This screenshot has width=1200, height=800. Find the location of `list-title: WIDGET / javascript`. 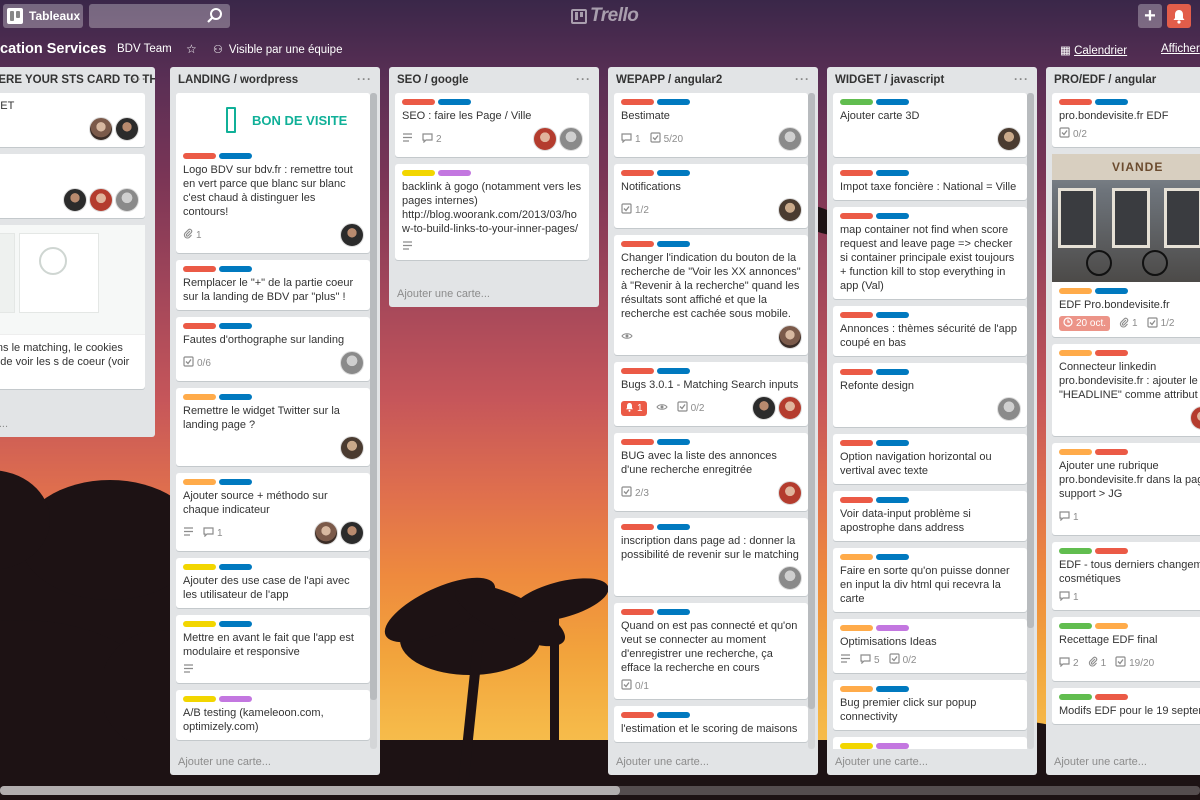

list-title: WIDGET / javascript is located at coordinates (932, 80).